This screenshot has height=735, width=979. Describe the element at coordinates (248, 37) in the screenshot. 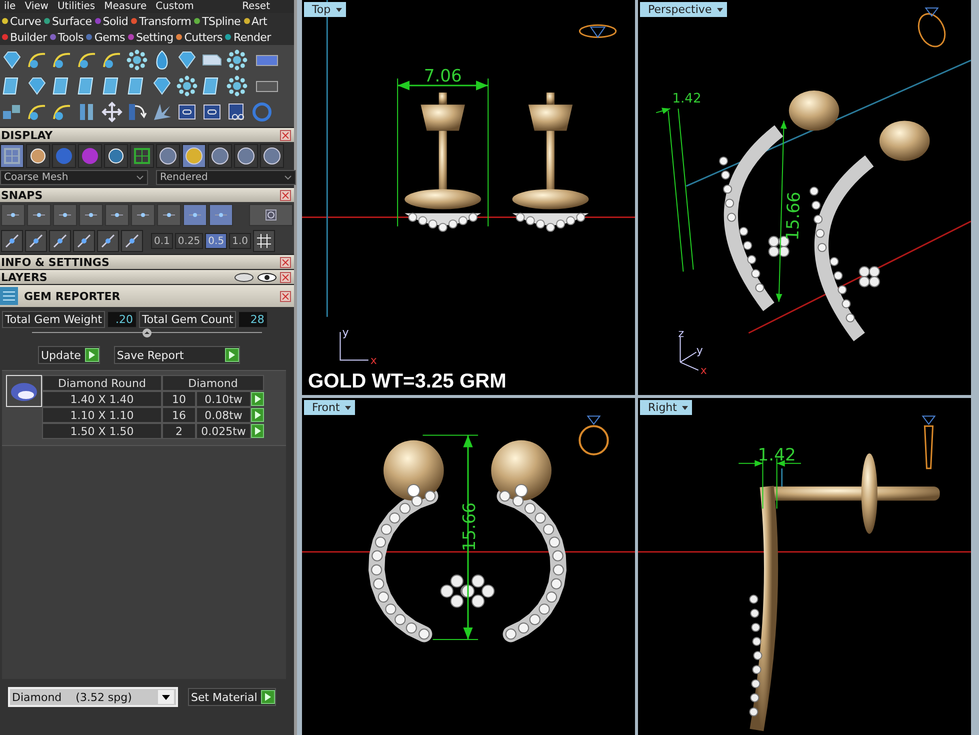

I see `module-tab: Render` at that location.